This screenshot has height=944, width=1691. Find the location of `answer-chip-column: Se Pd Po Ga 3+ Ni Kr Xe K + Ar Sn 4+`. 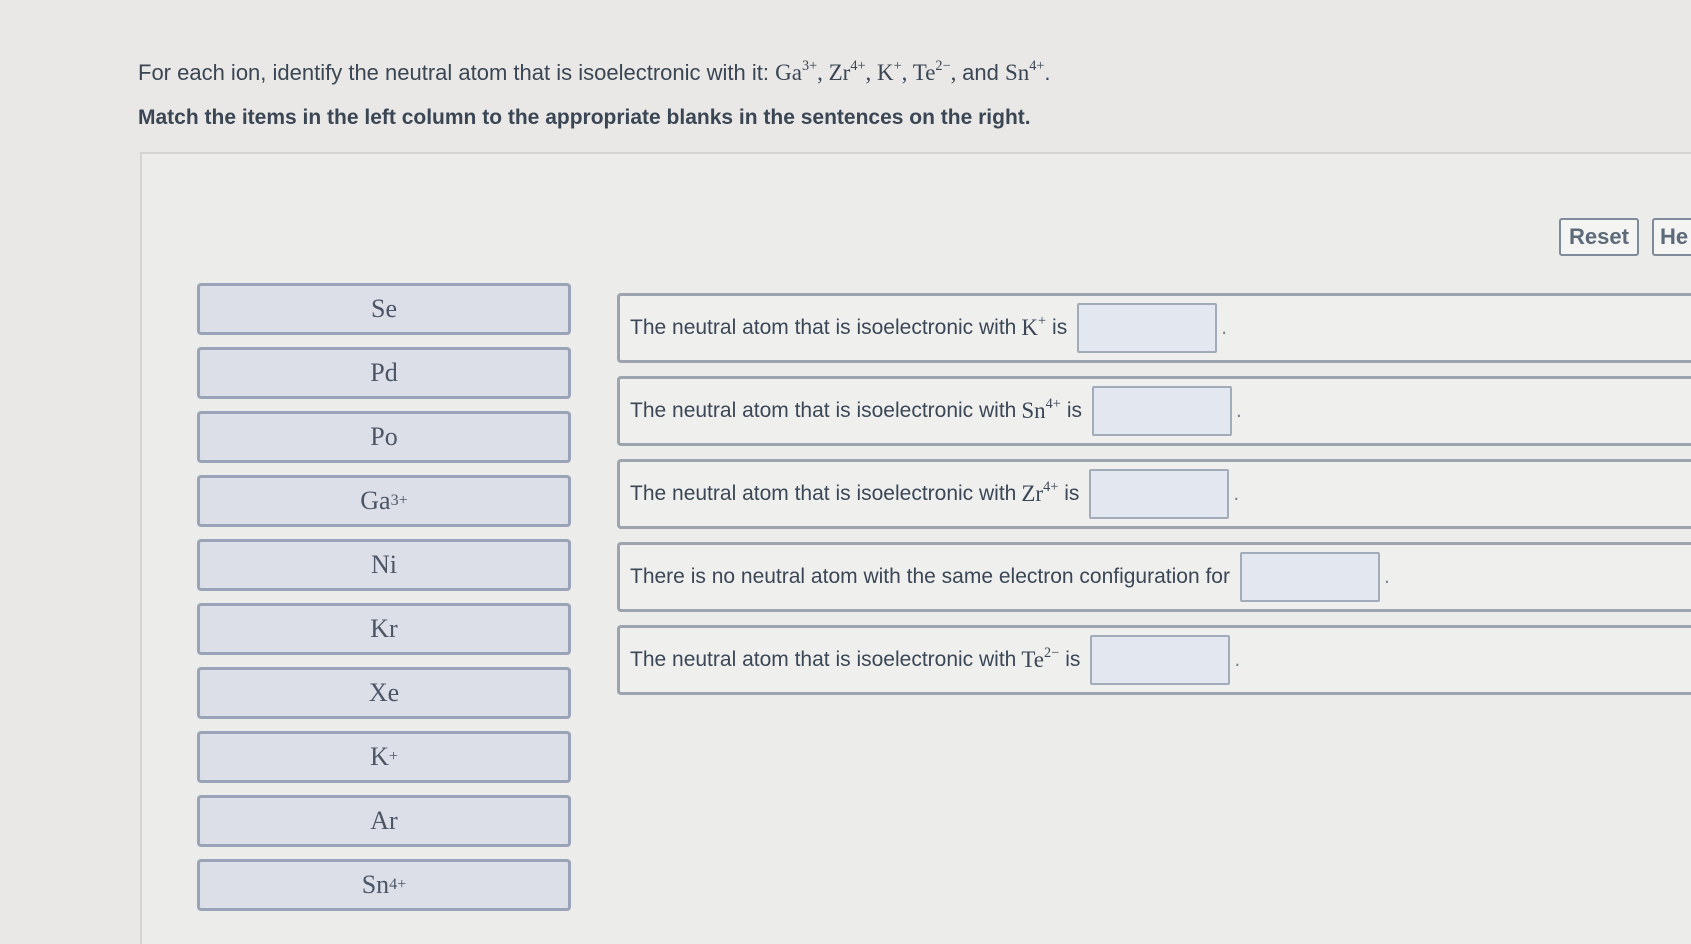

answer-chip-column: Se Pd Po Ga 3+ Ni Kr Xe K + Ar Sn 4+ is located at coordinates (384, 603).